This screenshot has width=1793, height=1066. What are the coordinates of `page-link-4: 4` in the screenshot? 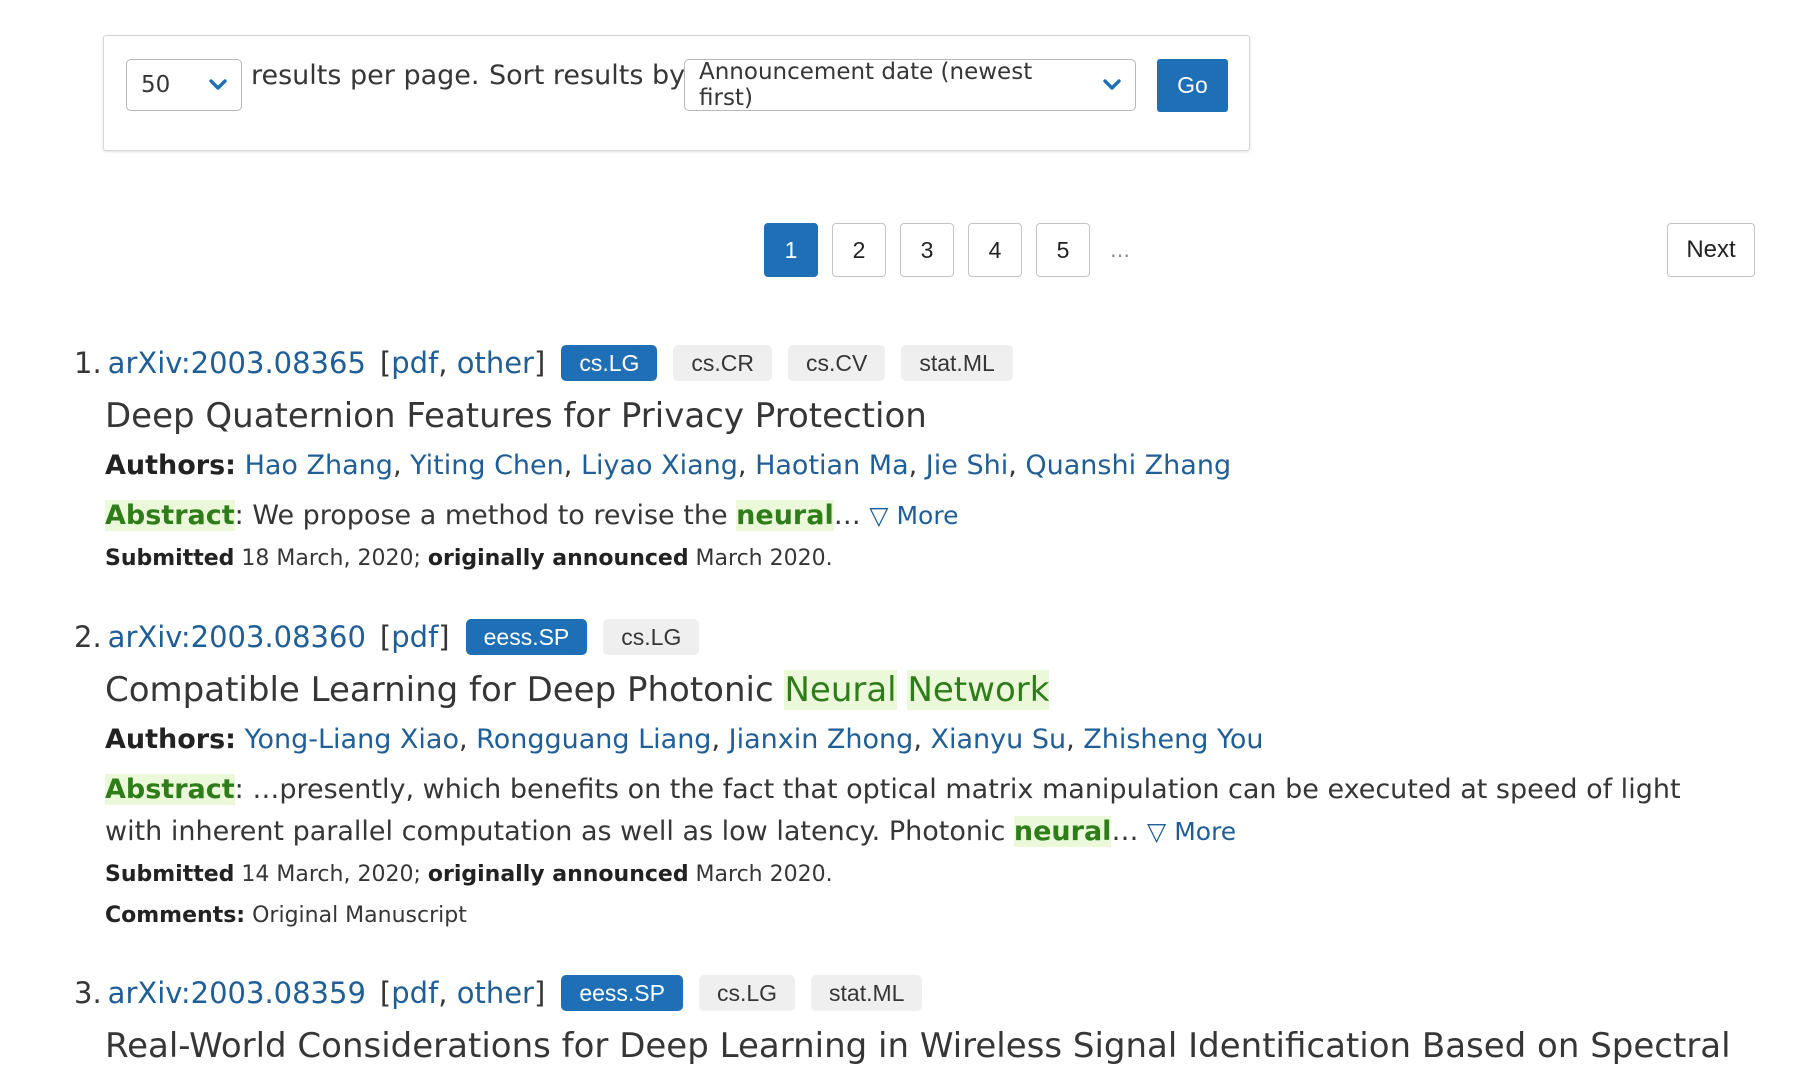 It's located at (995, 250).